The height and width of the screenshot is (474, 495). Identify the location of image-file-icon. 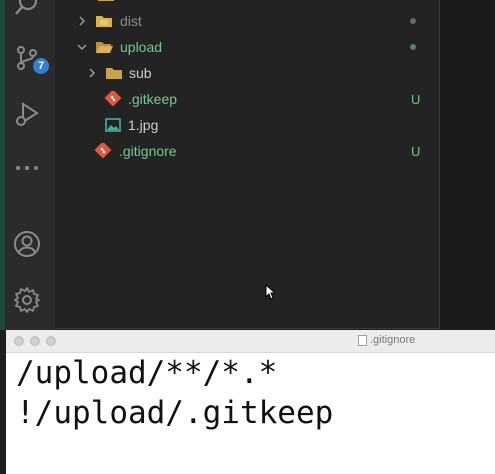
(113, 125).